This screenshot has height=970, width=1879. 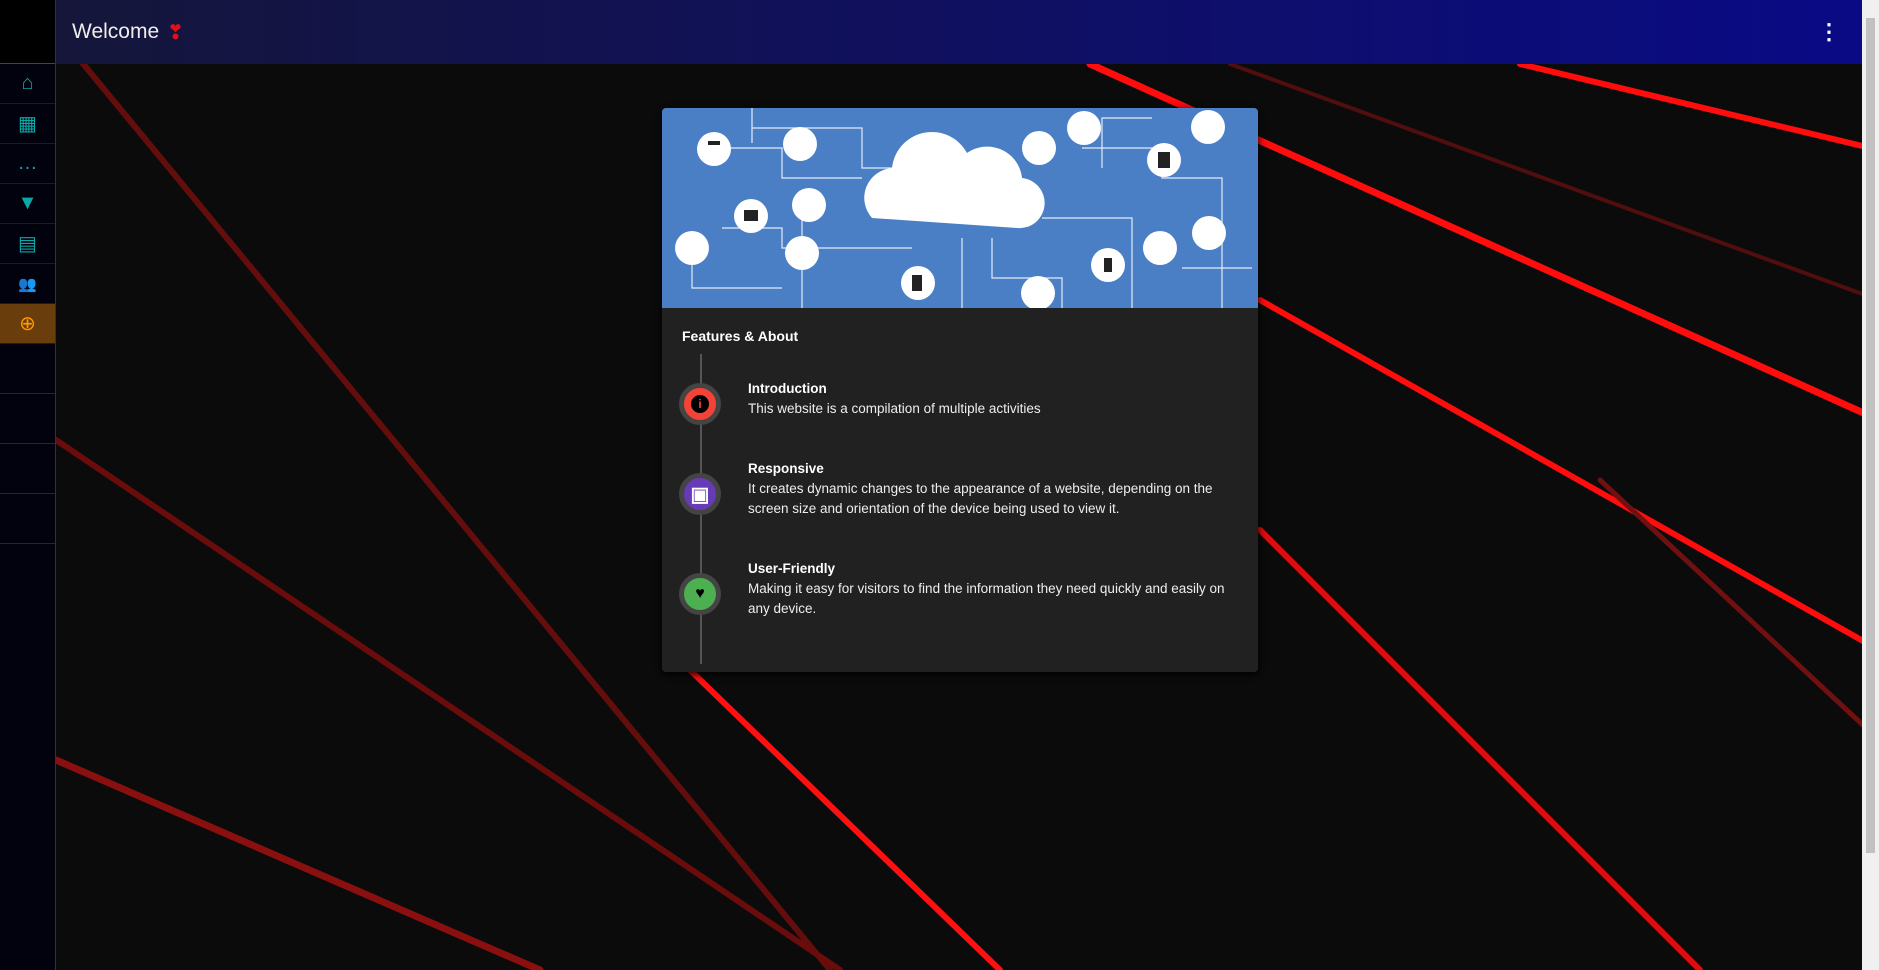 I want to click on feature-title: Introduction, so click(x=787, y=388).